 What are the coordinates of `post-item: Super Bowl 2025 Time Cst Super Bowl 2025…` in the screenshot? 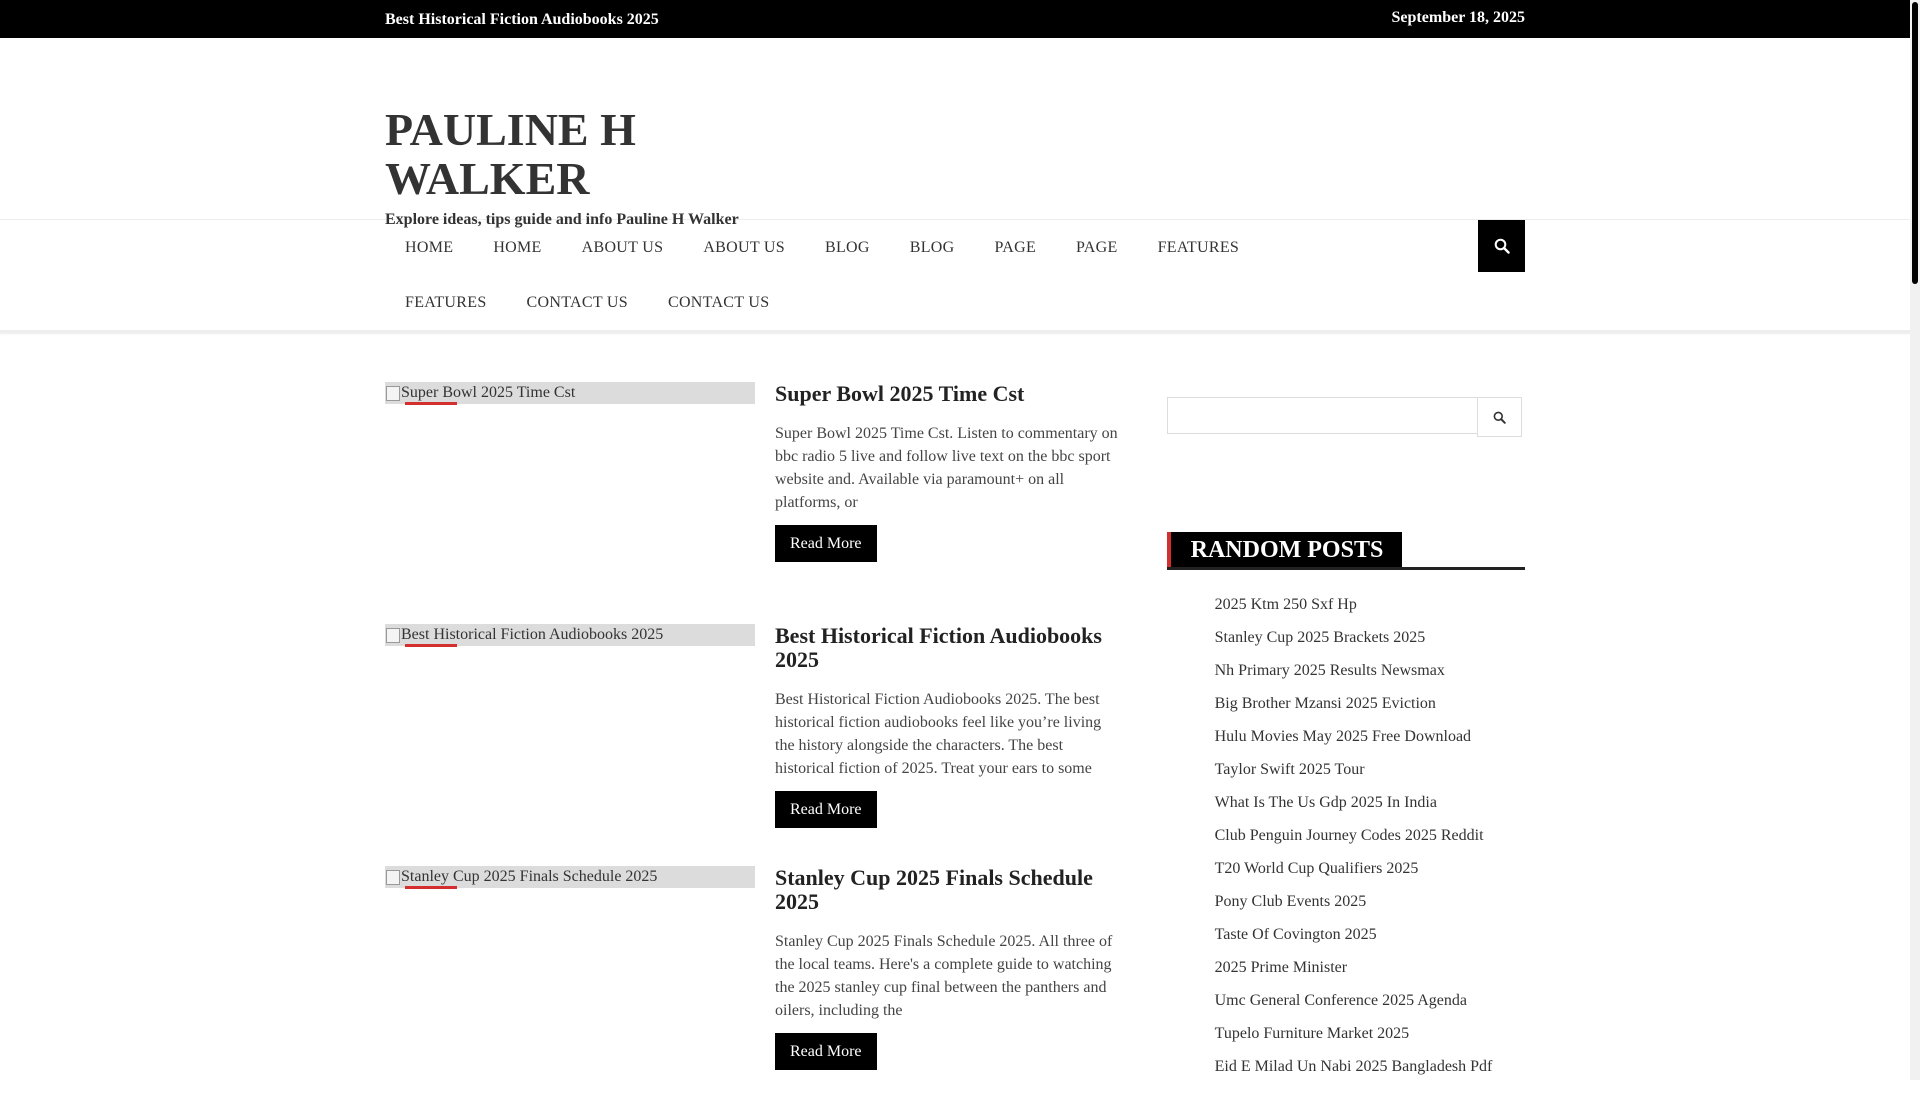 It's located at (755, 487).